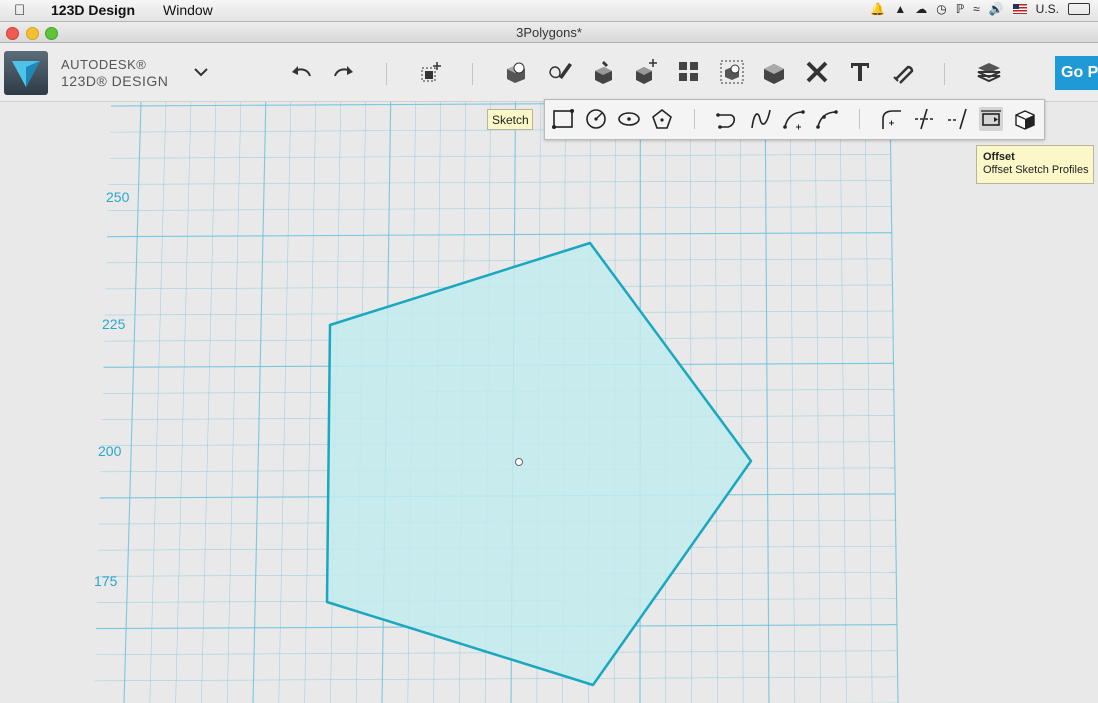  I want to click on app-menu-chevron-icon, so click(201, 72).